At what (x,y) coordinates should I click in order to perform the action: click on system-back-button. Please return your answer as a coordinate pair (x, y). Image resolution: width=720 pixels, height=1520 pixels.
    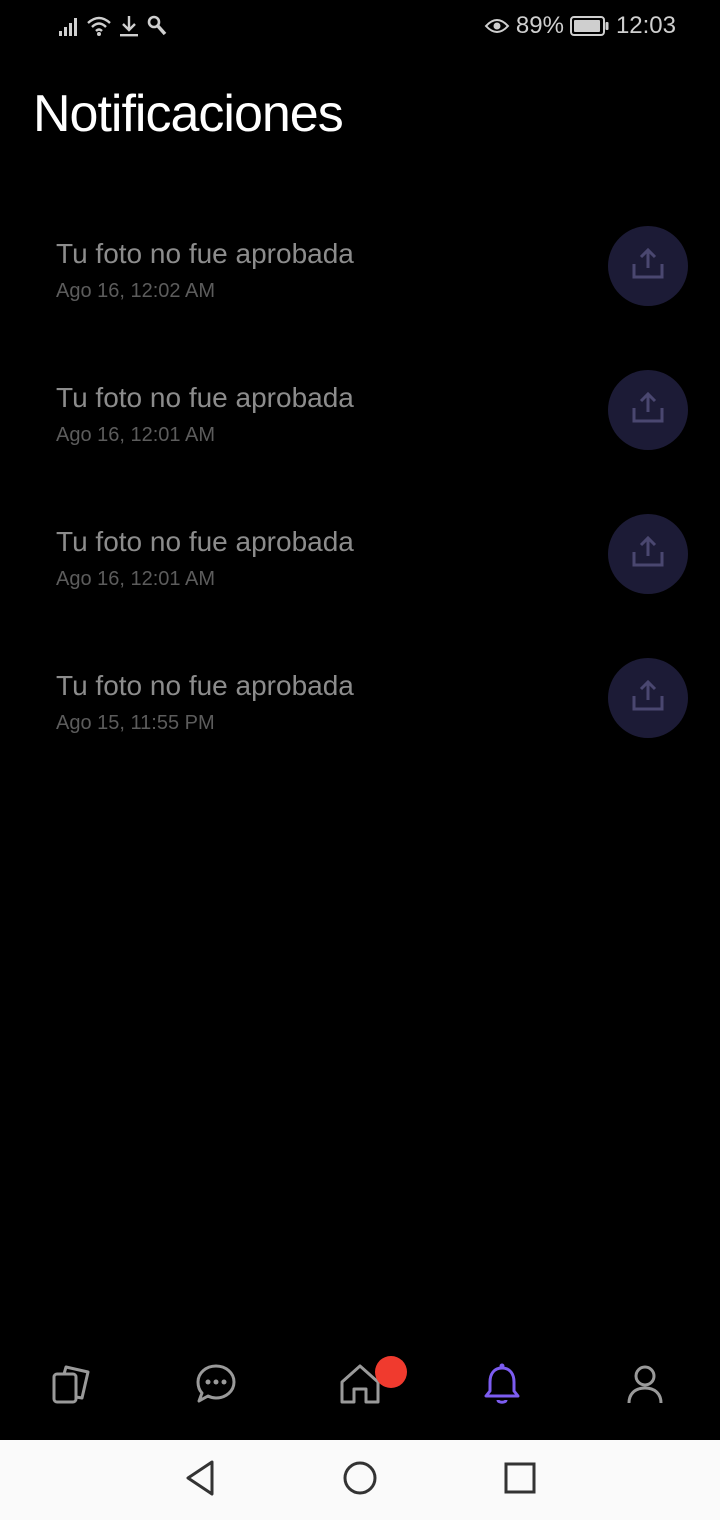
    Looking at the image, I should click on (200, 1480).